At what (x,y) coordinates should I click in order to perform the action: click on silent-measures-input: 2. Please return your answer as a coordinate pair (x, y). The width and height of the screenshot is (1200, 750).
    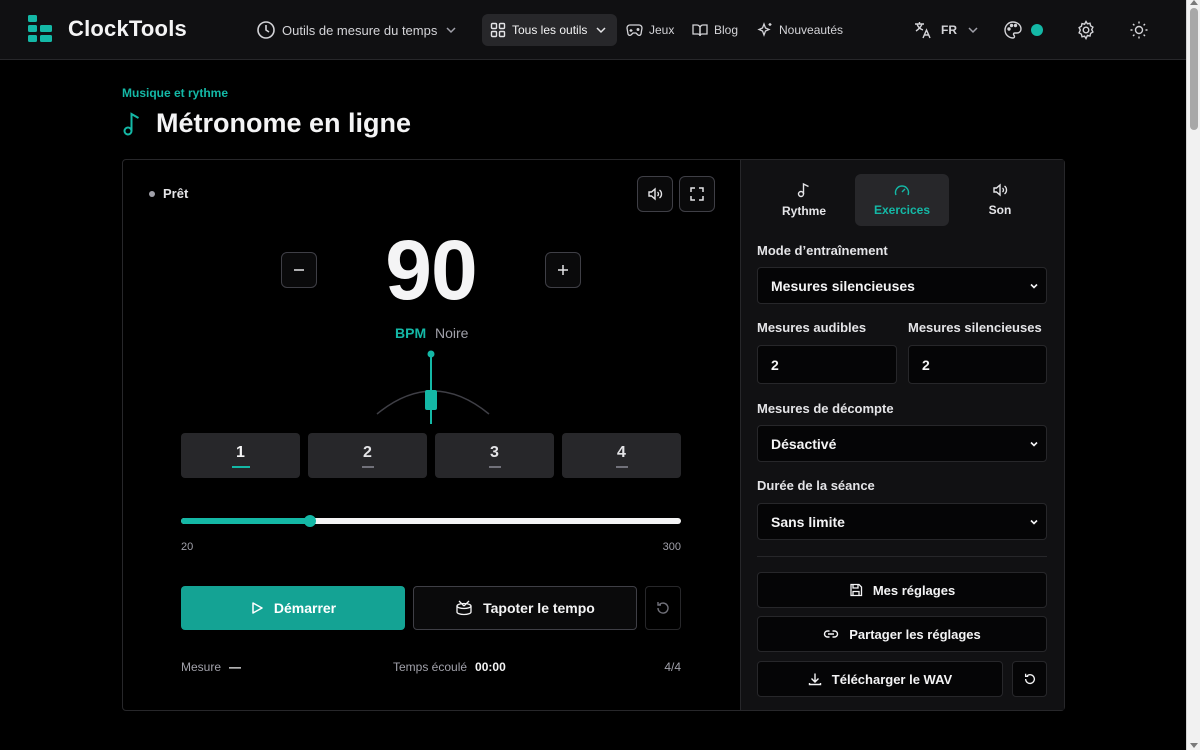
    Looking at the image, I should click on (977, 364).